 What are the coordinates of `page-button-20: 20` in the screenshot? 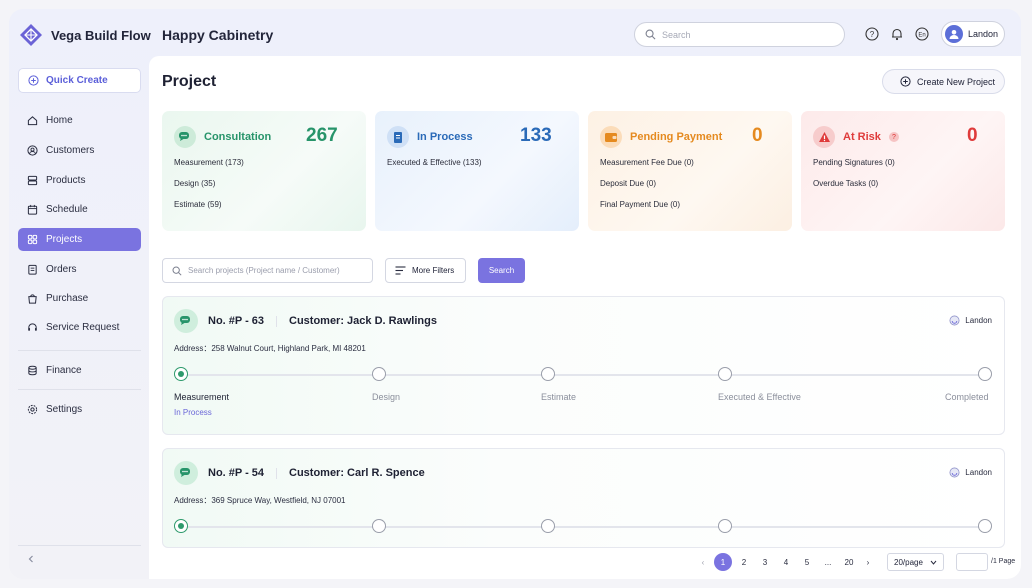 It's located at (849, 562).